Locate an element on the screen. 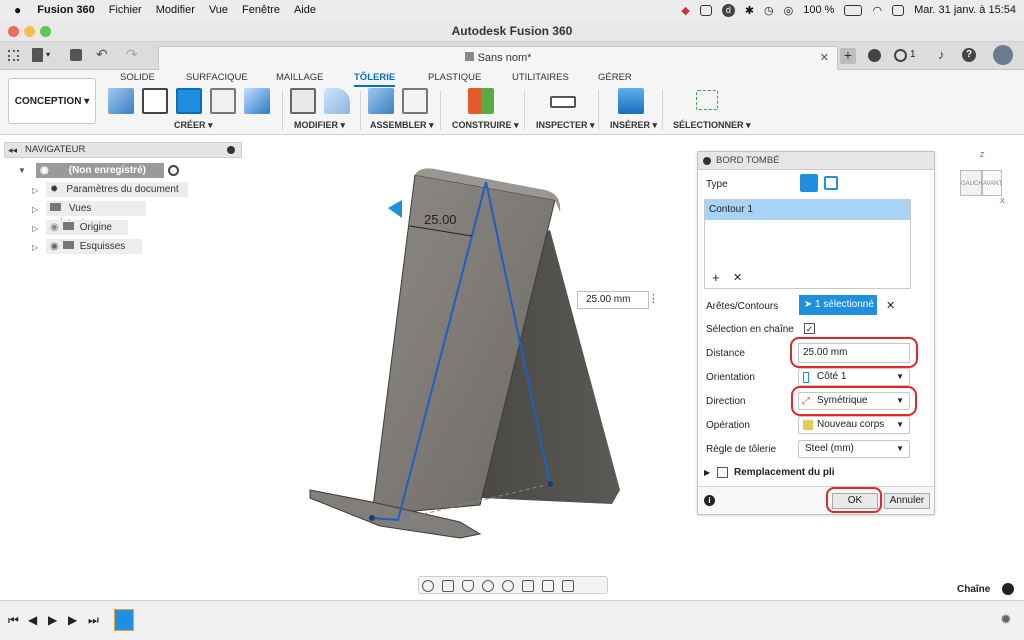 The image size is (1024, 640). workspace-switcher: CONCEPTION ▾ is located at coordinates (52, 101).